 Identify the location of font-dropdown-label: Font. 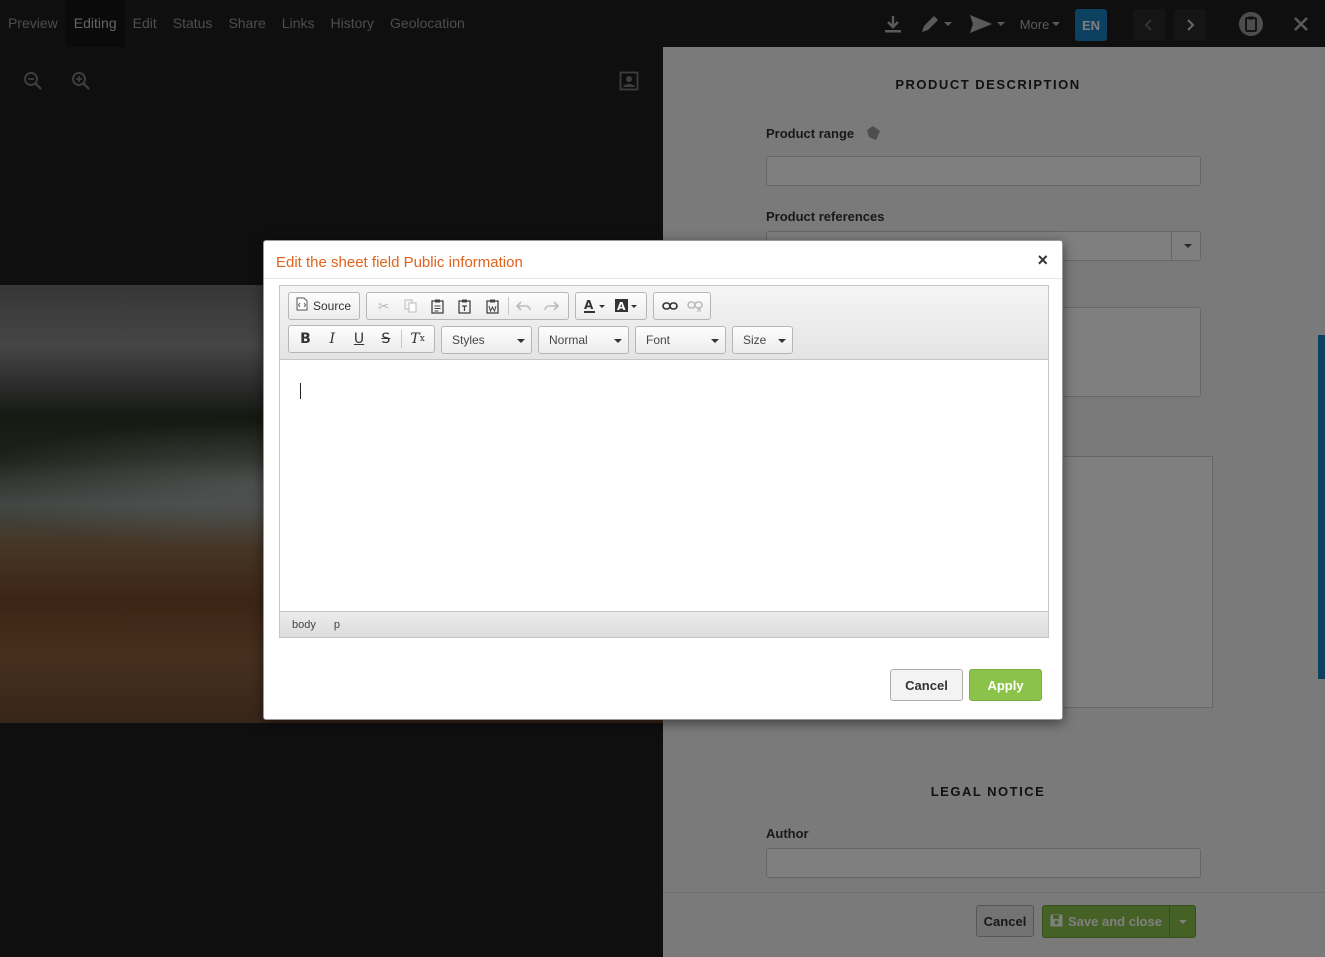
(658, 340).